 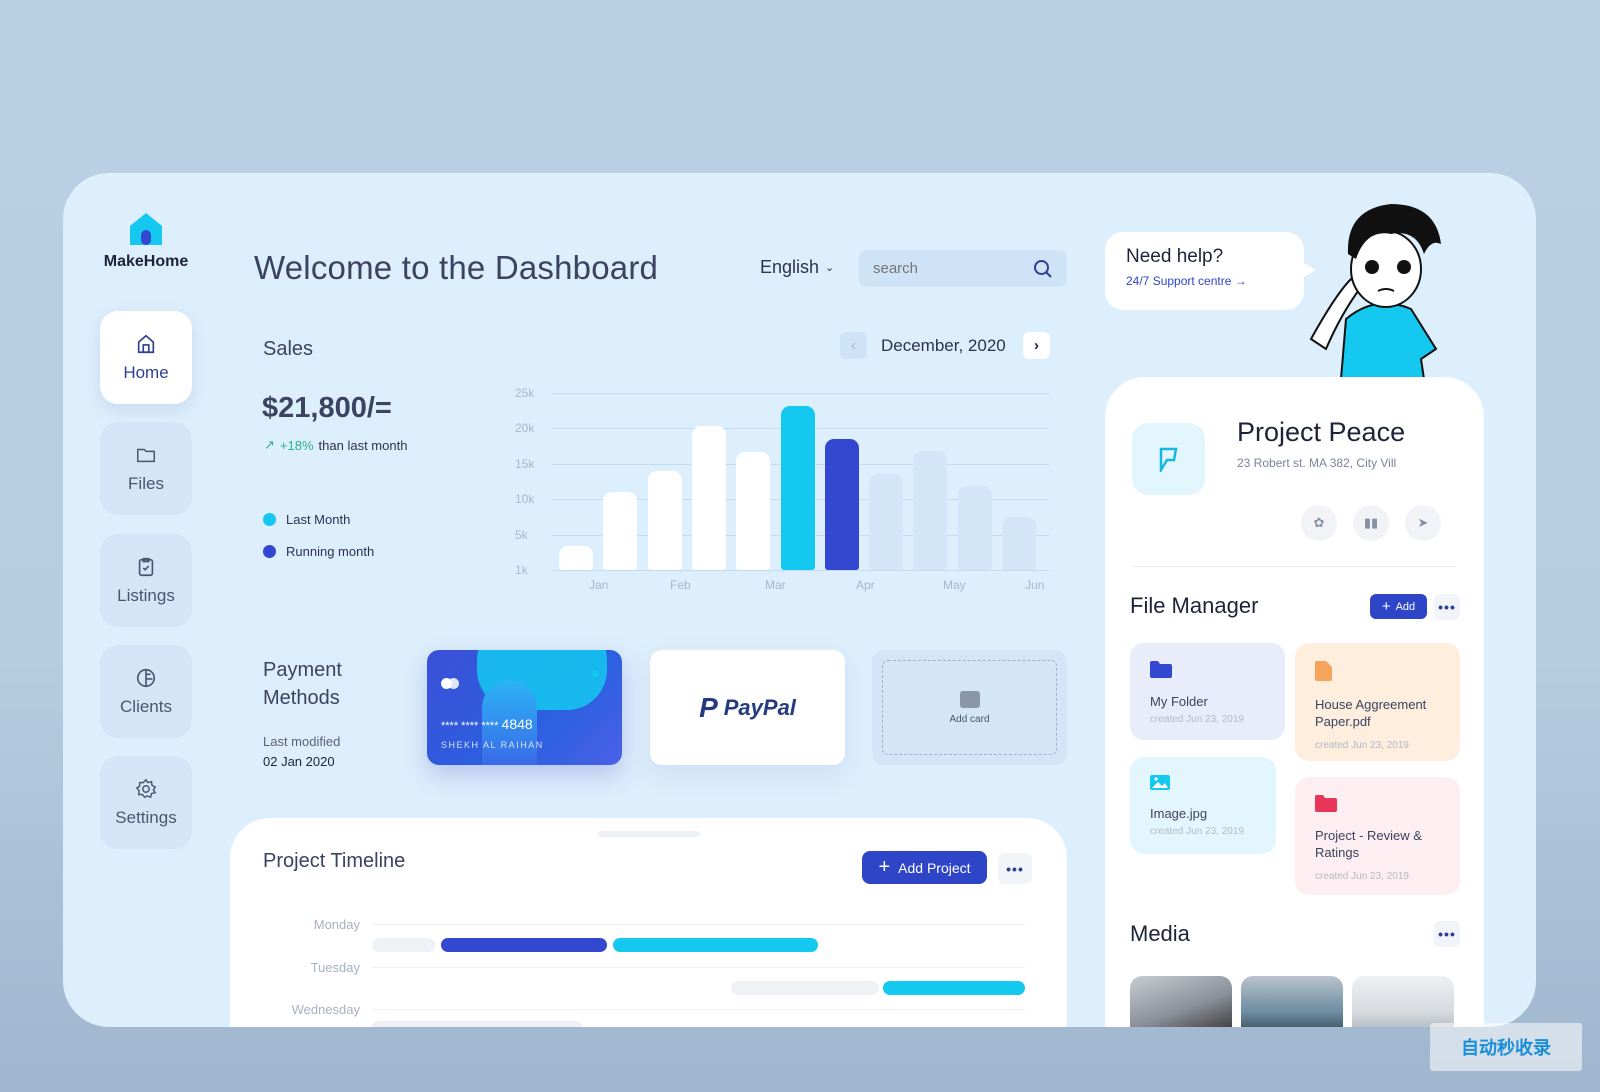 I want to click on columns-button: ▮▮, so click(x=1371, y=523).